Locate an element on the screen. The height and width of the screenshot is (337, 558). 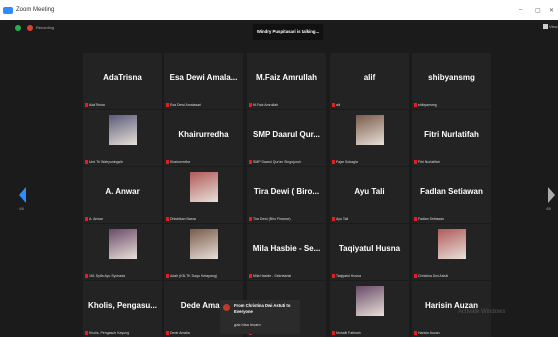
participant-label-text: Fitri Nurlatifah is located at coordinates (429, 161).